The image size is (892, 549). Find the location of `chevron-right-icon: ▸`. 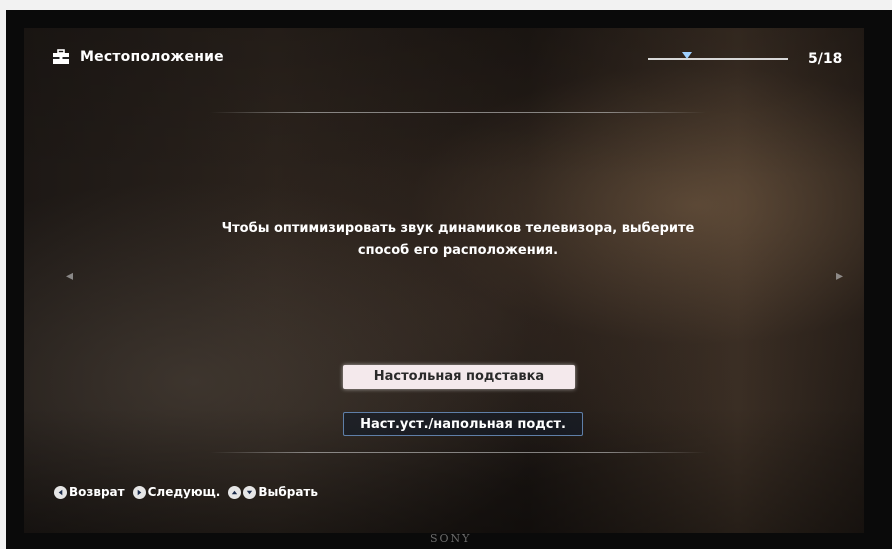

chevron-right-icon: ▸ is located at coordinates (839, 276).